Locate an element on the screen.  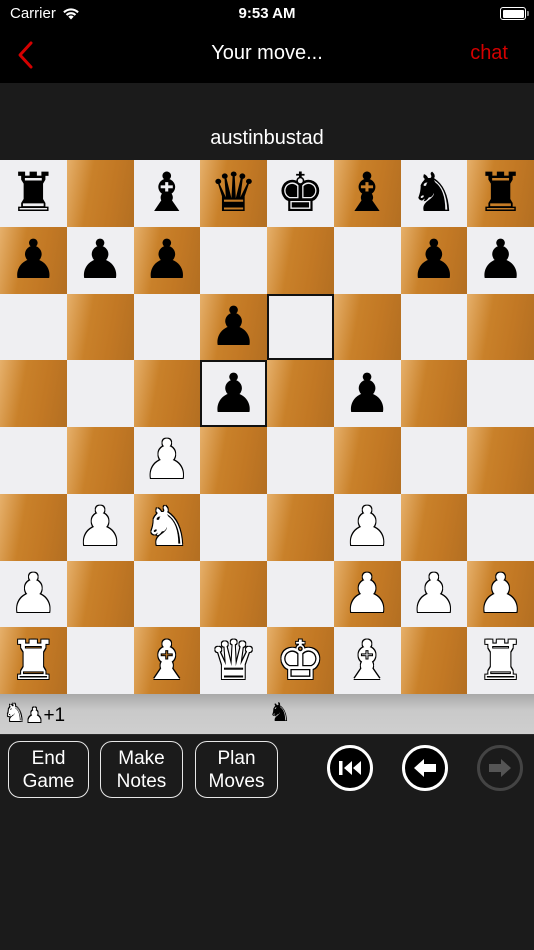
square-h7: ♟ is located at coordinates (500, 260).